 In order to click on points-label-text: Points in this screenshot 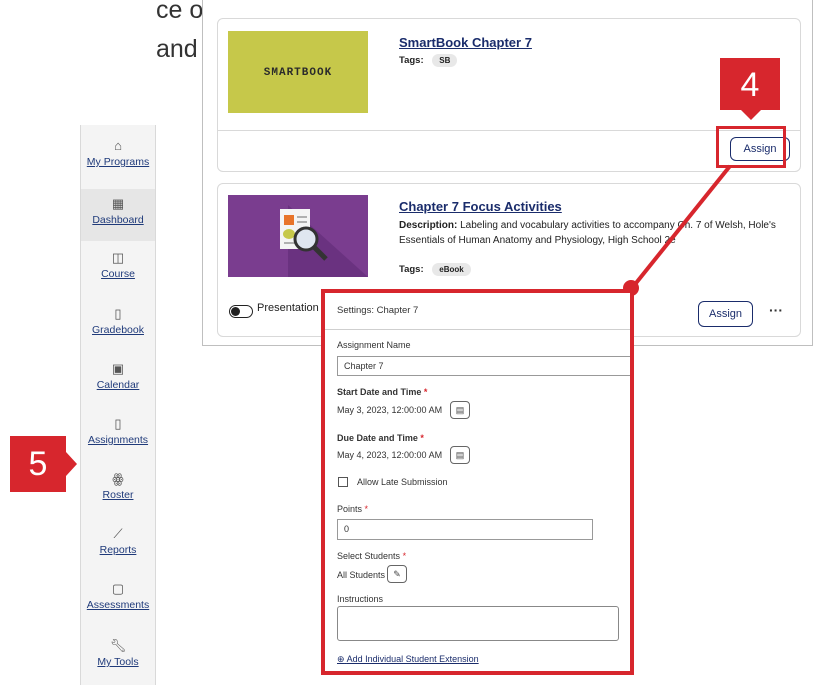, I will do `click(350, 509)`.